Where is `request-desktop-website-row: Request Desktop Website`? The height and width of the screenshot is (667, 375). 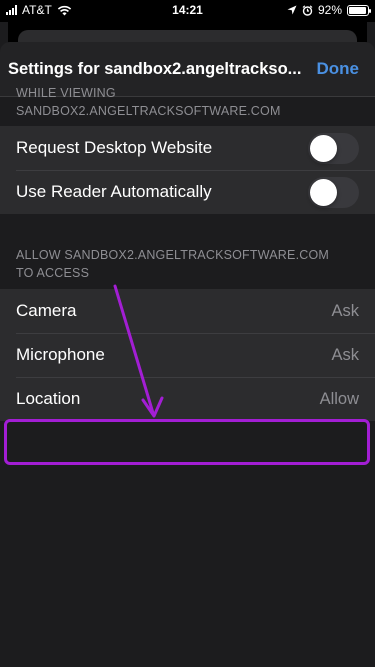 request-desktop-website-row: Request Desktop Website is located at coordinates (187, 148).